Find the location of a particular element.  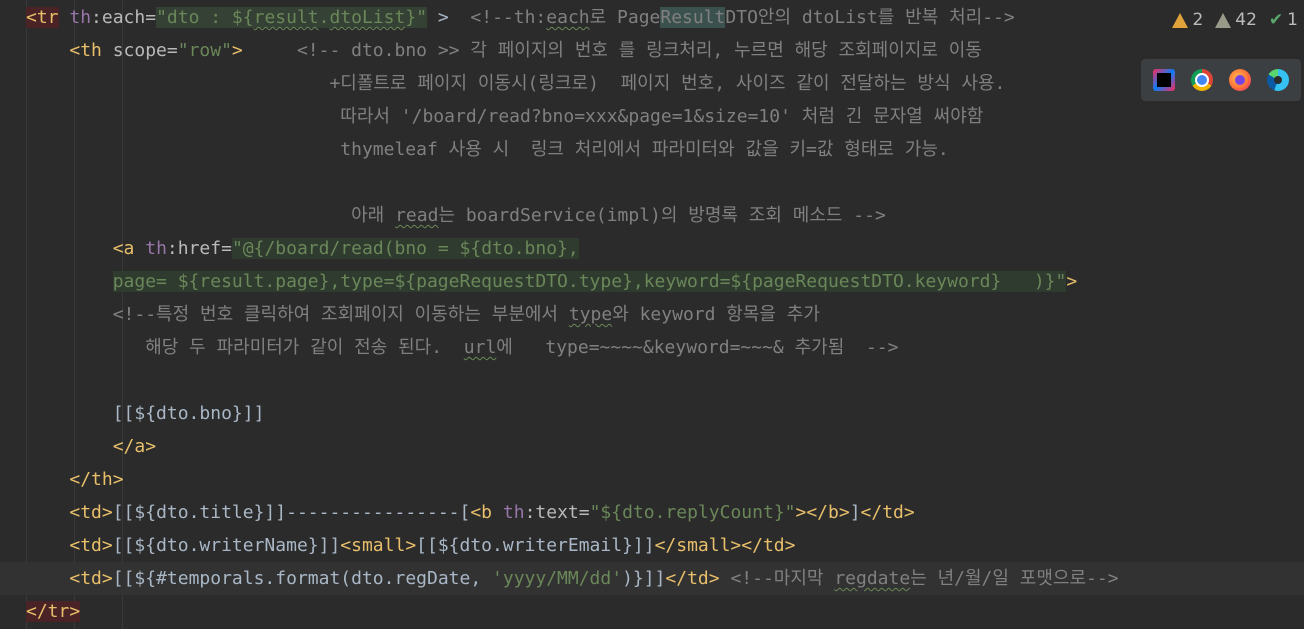

code-token: read is located at coordinates (417, 215).